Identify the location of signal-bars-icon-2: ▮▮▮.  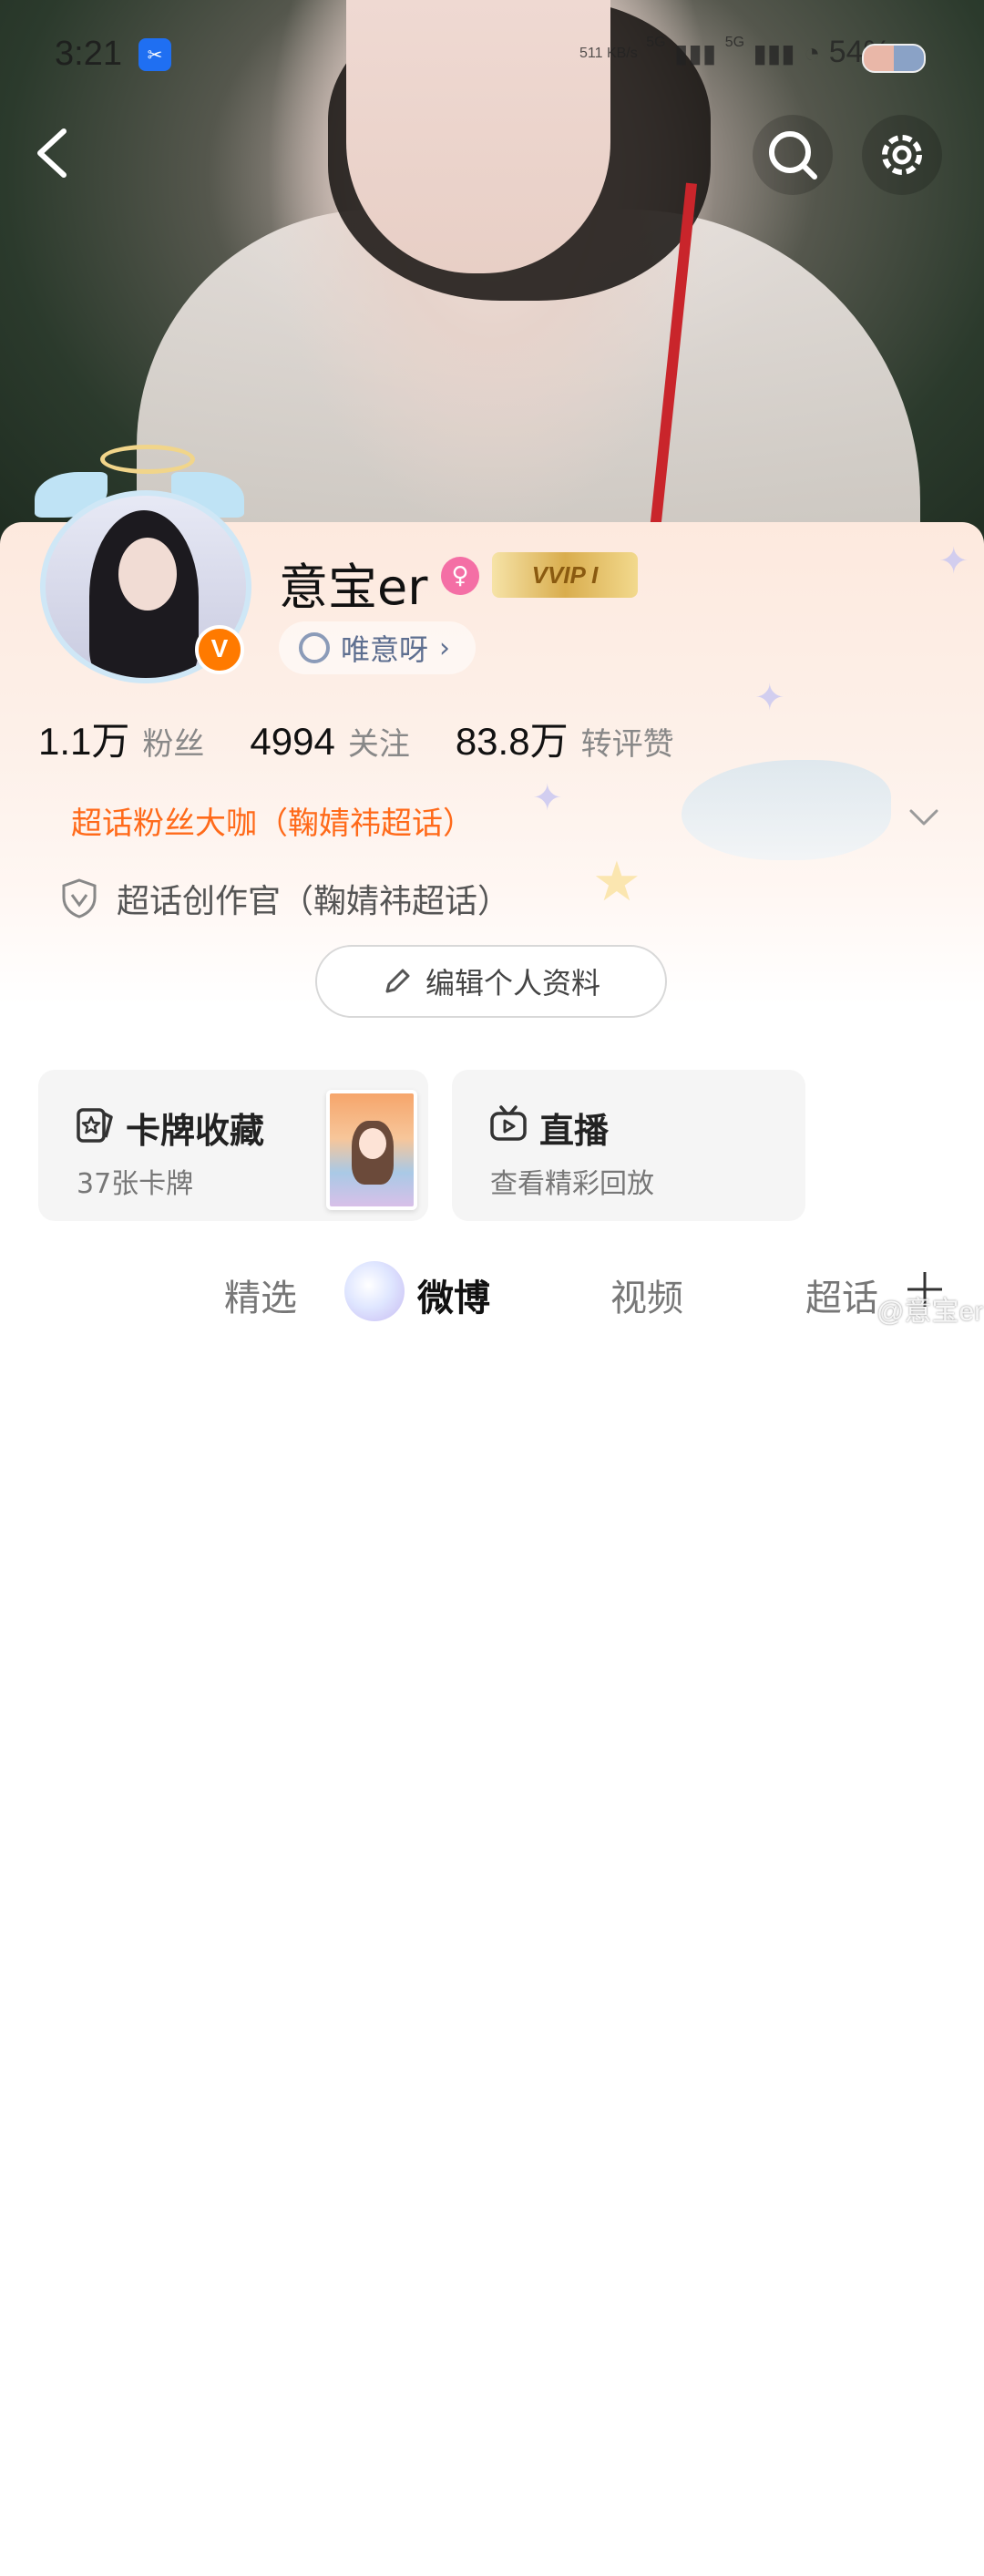
(774, 53).